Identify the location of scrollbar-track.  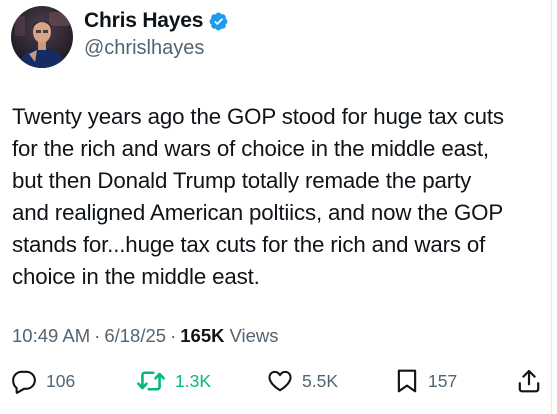
(551, 207).